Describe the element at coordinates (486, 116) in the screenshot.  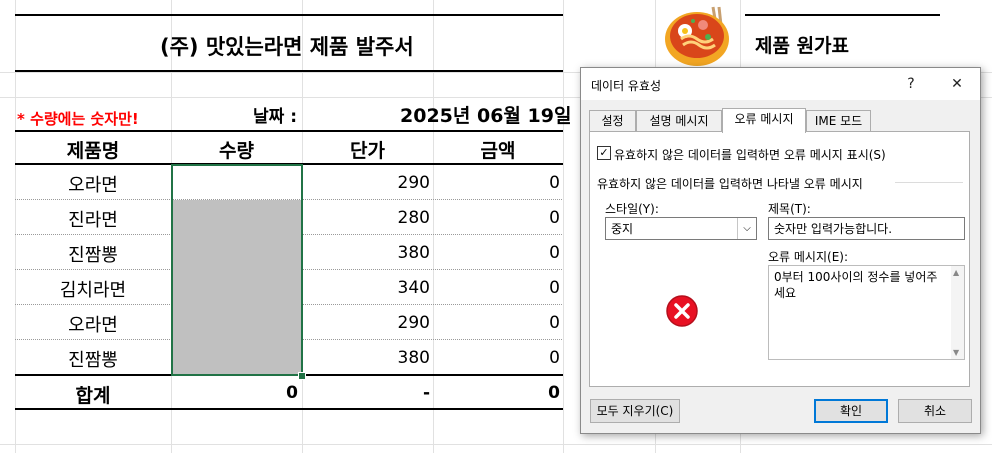
I see `date-value: 2025년 06월 19일` at that location.